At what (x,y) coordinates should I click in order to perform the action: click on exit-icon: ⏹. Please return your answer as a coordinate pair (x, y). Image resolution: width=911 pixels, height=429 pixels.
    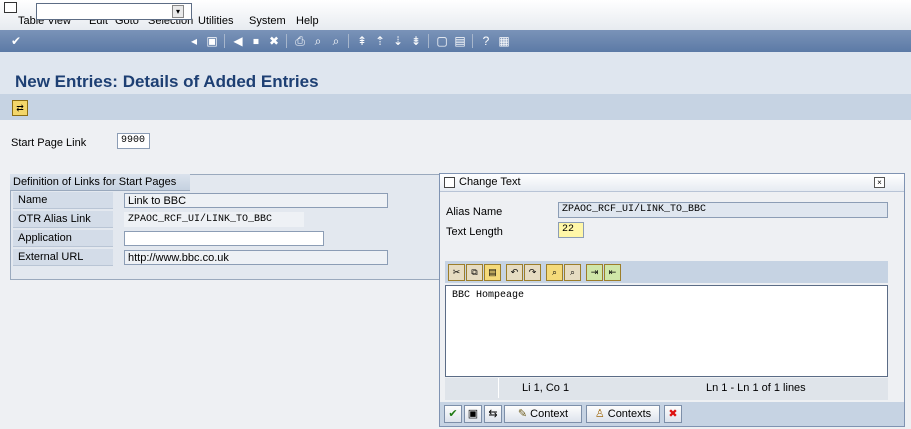
    Looking at the image, I should click on (256, 41).